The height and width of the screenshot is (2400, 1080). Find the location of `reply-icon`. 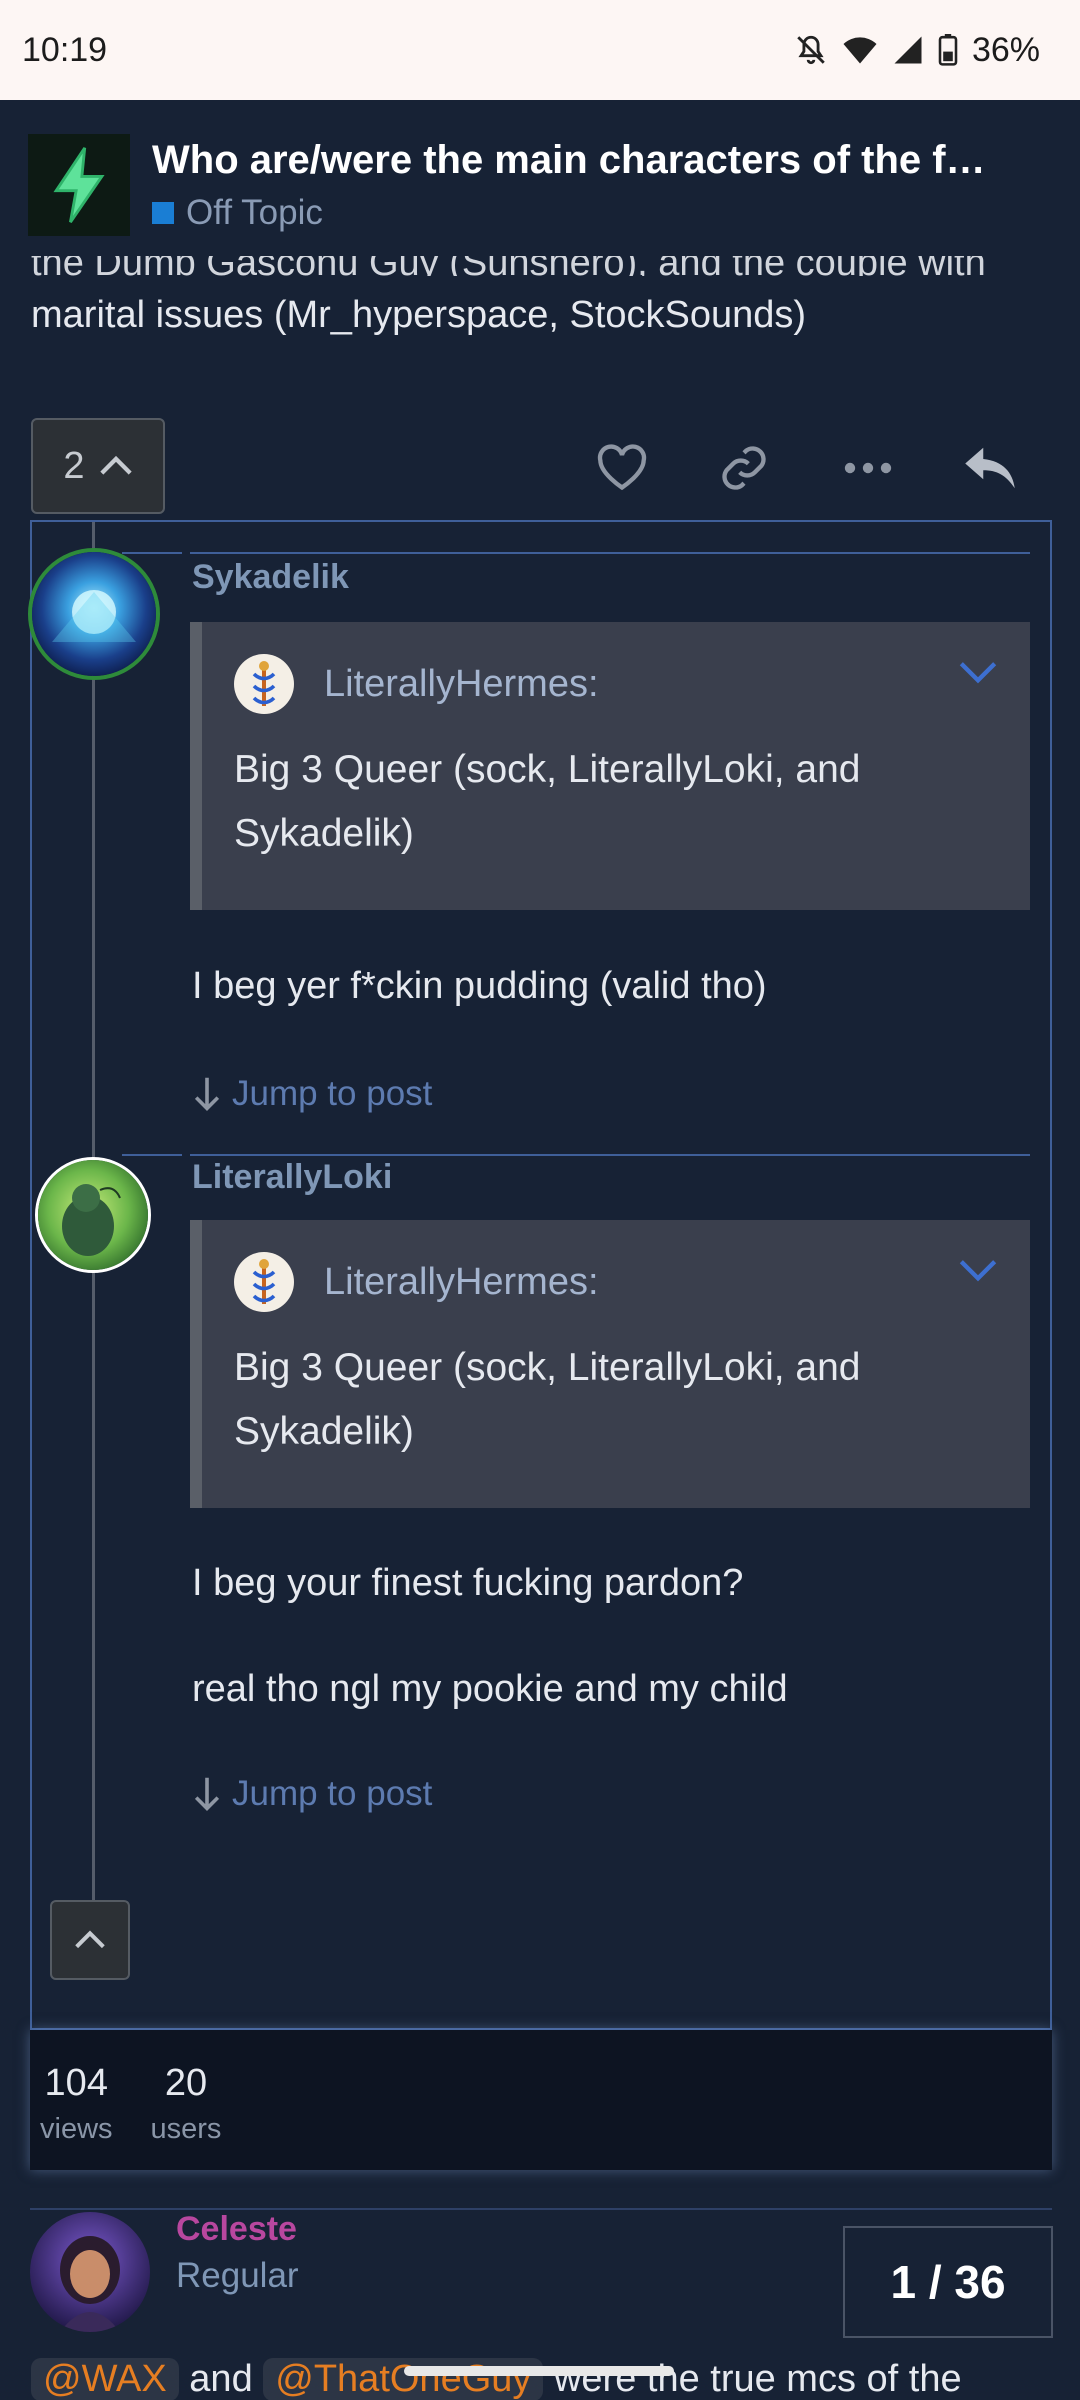

reply-icon is located at coordinates (990, 468).